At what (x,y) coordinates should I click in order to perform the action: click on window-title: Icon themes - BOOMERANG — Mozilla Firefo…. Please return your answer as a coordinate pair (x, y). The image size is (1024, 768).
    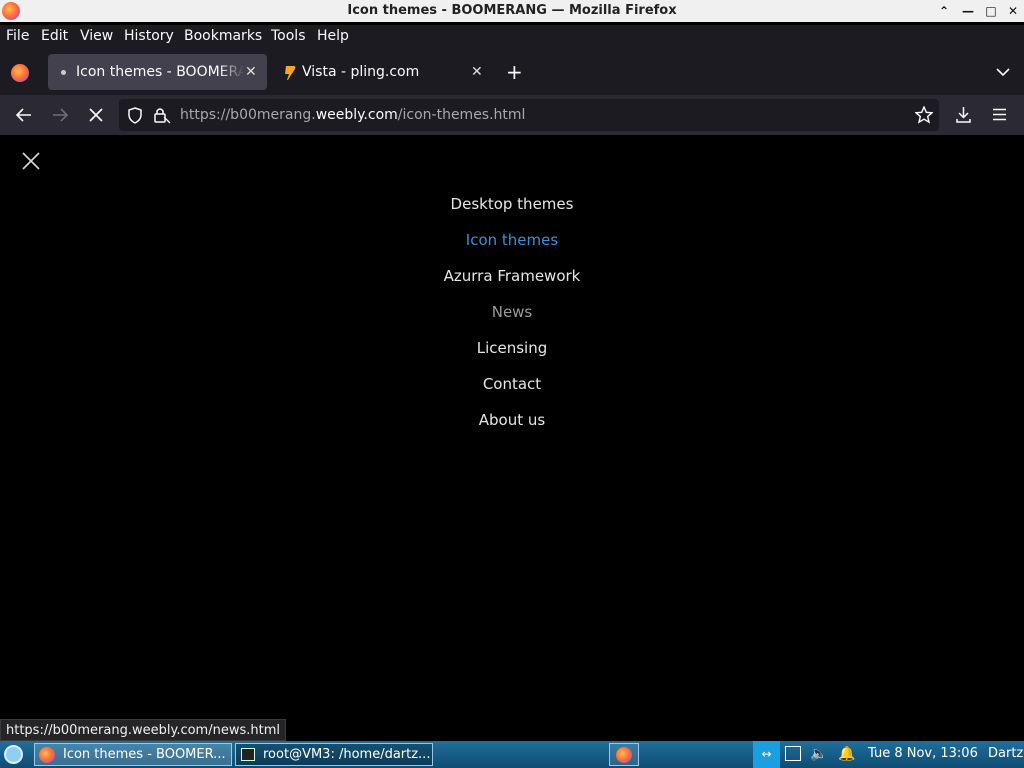
    Looking at the image, I should click on (512, 10).